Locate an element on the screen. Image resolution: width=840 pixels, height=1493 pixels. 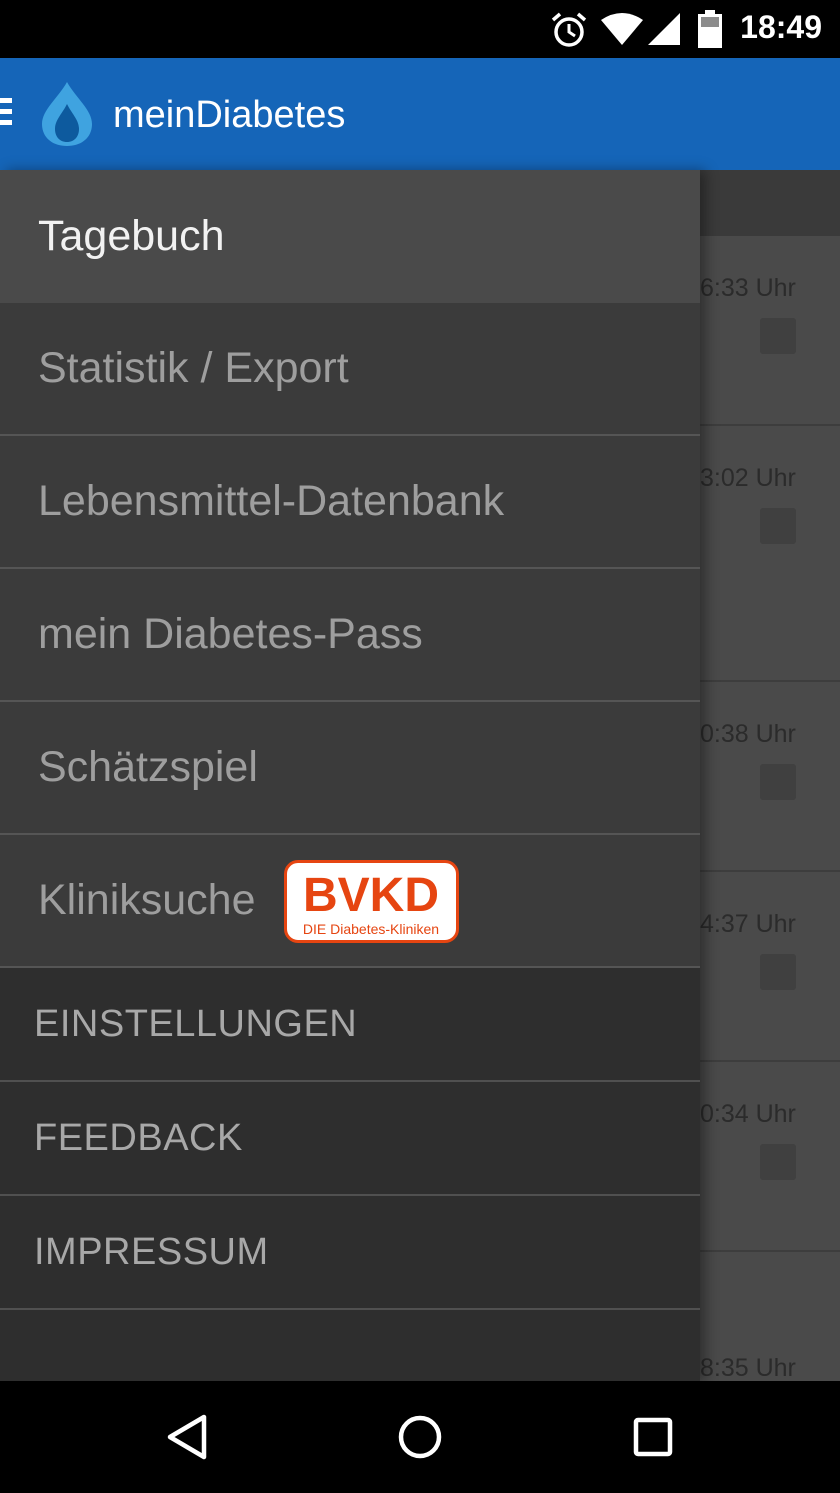
wifi-icon is located at coordinates (622, 31).